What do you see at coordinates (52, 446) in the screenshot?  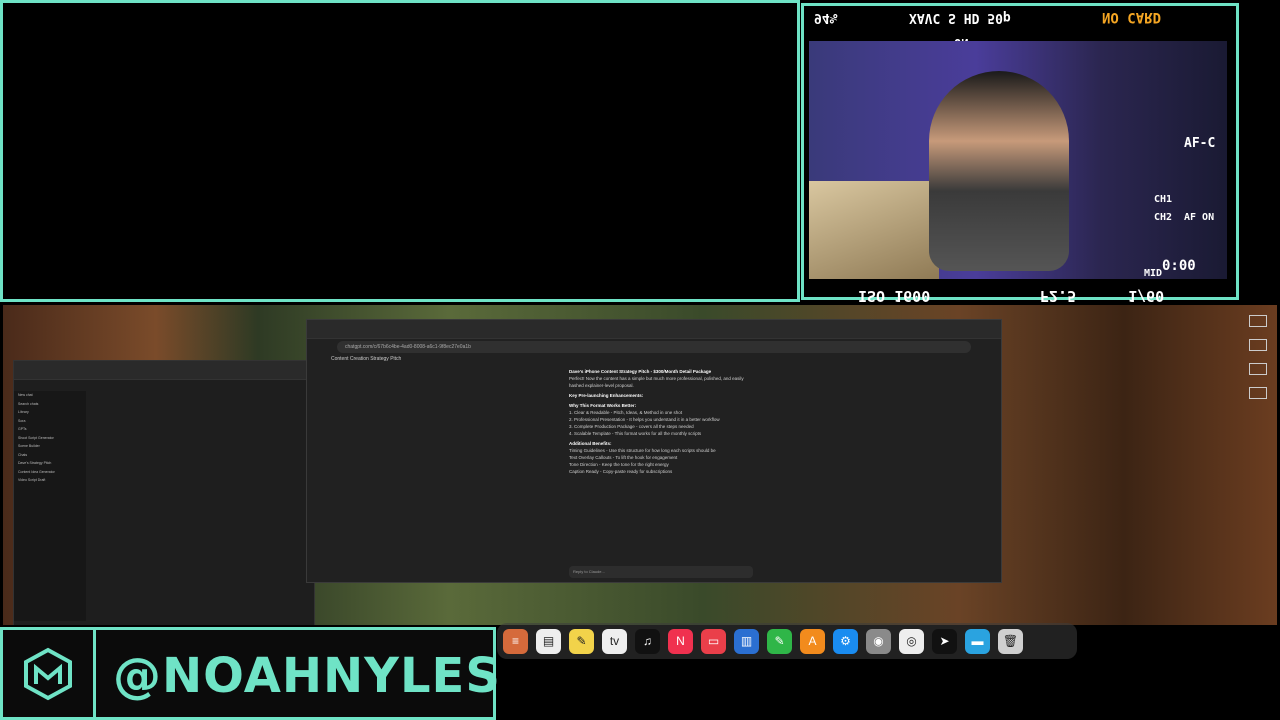 I see `sidebar-item: Scene Builder` at bounding box center [52, 446].